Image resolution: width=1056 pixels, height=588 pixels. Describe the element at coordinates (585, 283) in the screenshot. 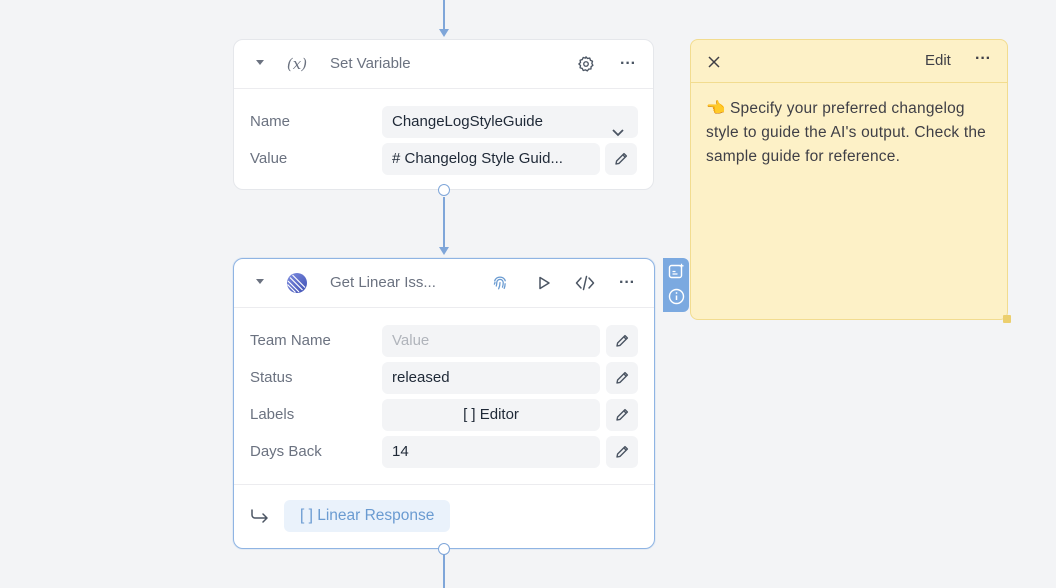

I see `code-icon` at that location.